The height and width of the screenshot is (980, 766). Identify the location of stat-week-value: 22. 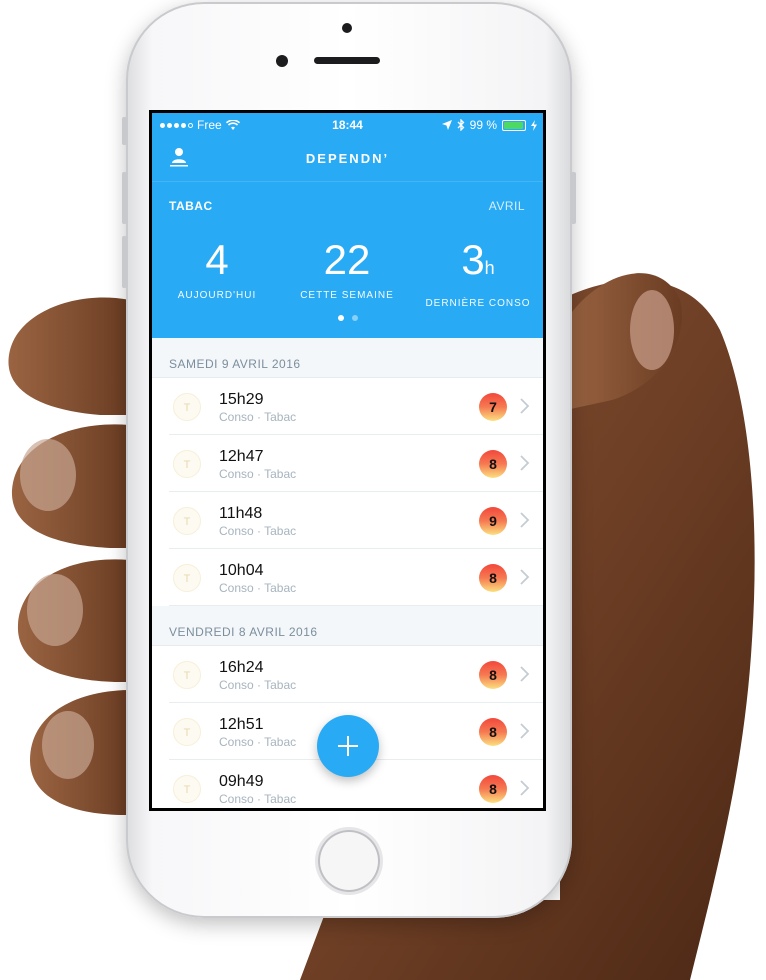
(347, 259).